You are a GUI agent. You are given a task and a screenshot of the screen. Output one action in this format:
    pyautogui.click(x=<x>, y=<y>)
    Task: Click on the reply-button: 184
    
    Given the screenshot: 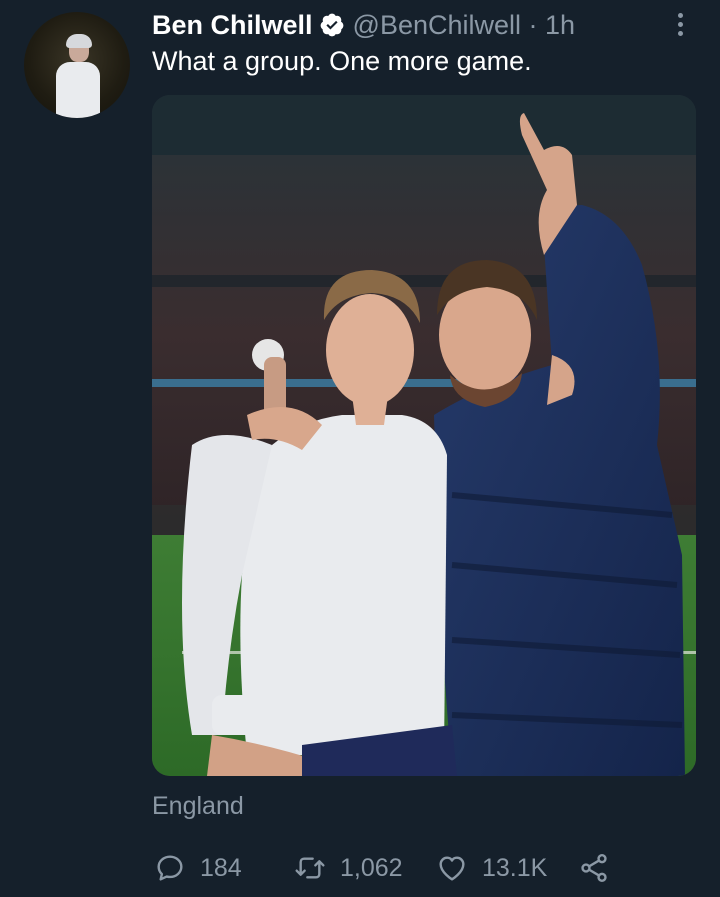 What is the action you would take?
    pyautogui.click(x=198, y=868)
    